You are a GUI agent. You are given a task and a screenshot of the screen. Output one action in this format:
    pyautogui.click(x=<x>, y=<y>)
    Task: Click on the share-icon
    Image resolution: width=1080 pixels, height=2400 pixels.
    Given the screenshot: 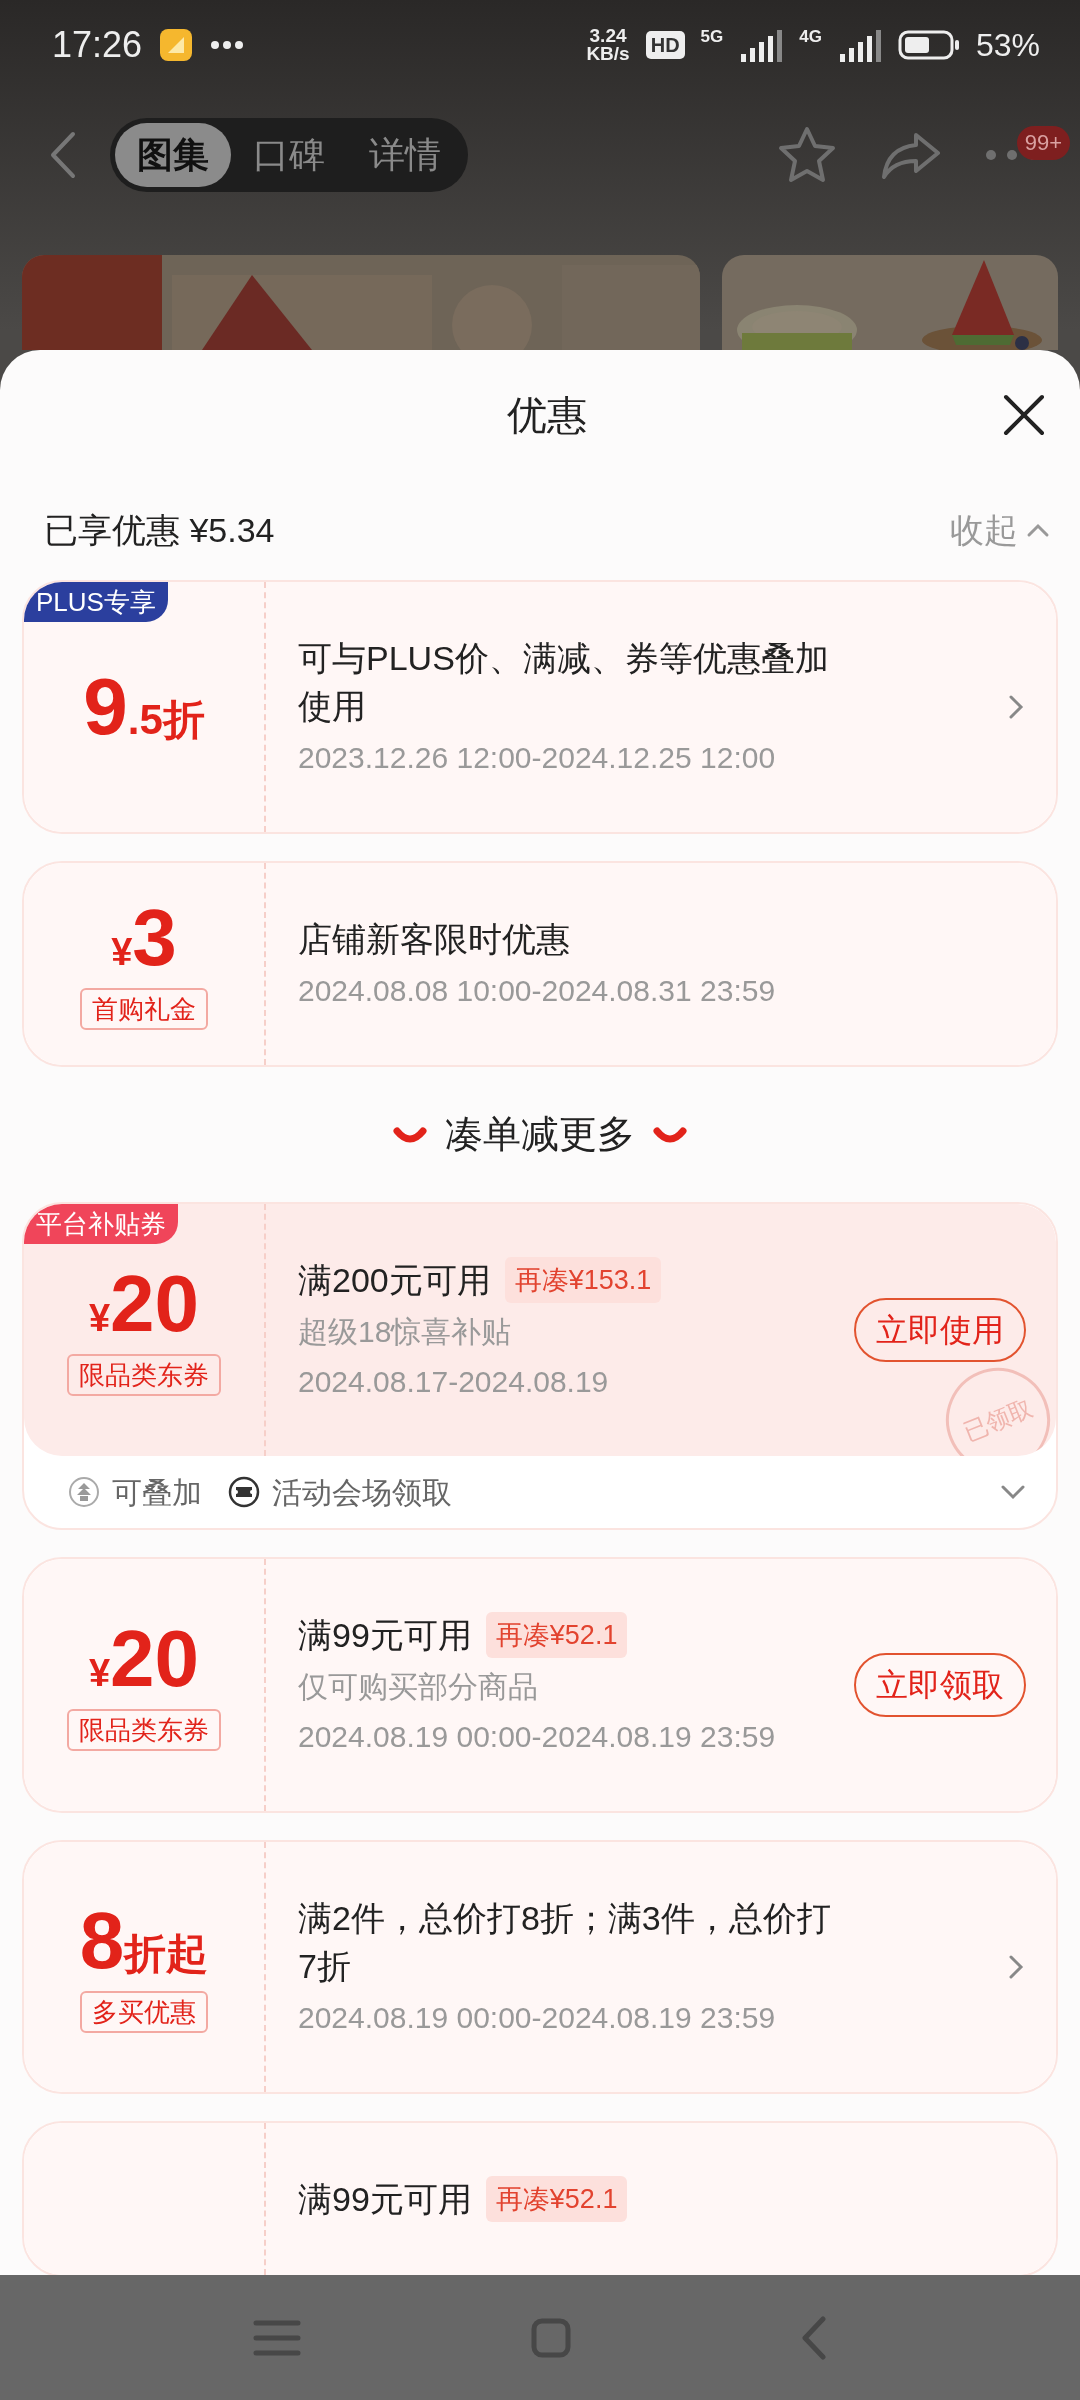 What is the action you would take?
    pyautogui.click(x=911, y=155)
    